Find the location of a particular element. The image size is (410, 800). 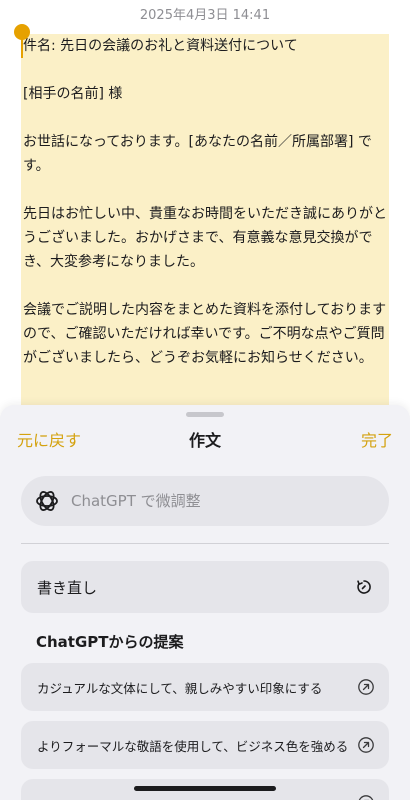

suggestions-heading: ChatGPTからの提案 is located at coordinates (110, 642).